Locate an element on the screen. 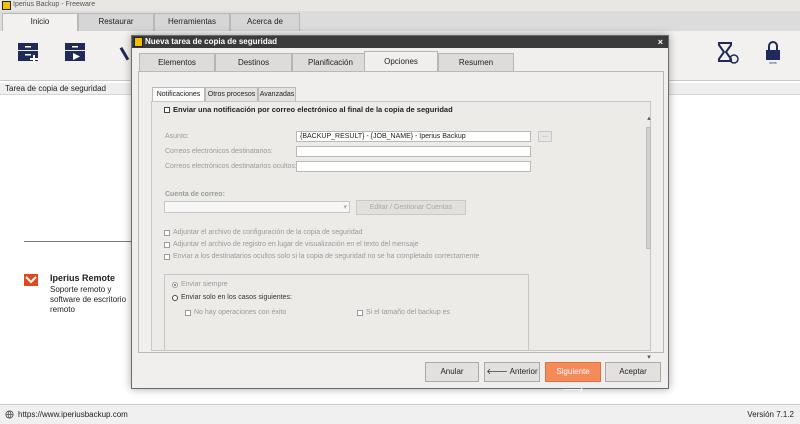  dialog-title: Nueva tarea de copia de seguridad is located at coordinates (211, 41).